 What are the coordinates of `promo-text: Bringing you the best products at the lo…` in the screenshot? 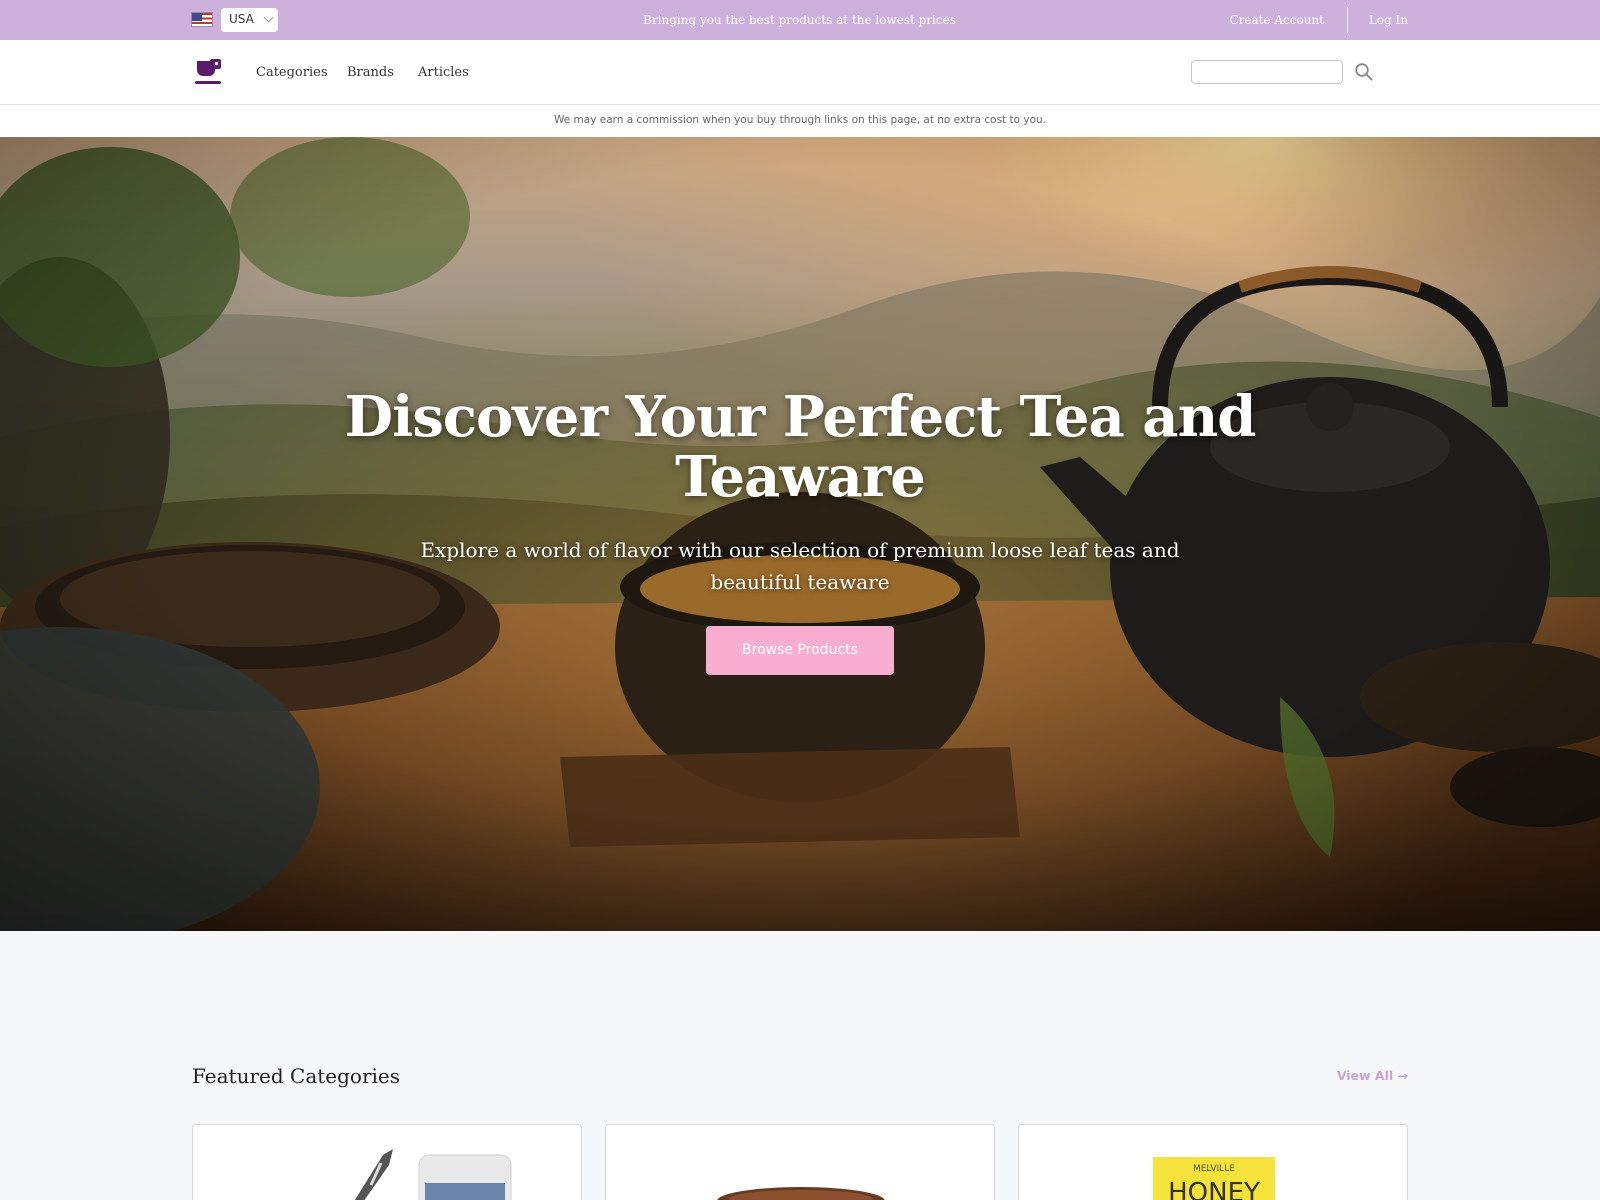 It's located at (799, 20).